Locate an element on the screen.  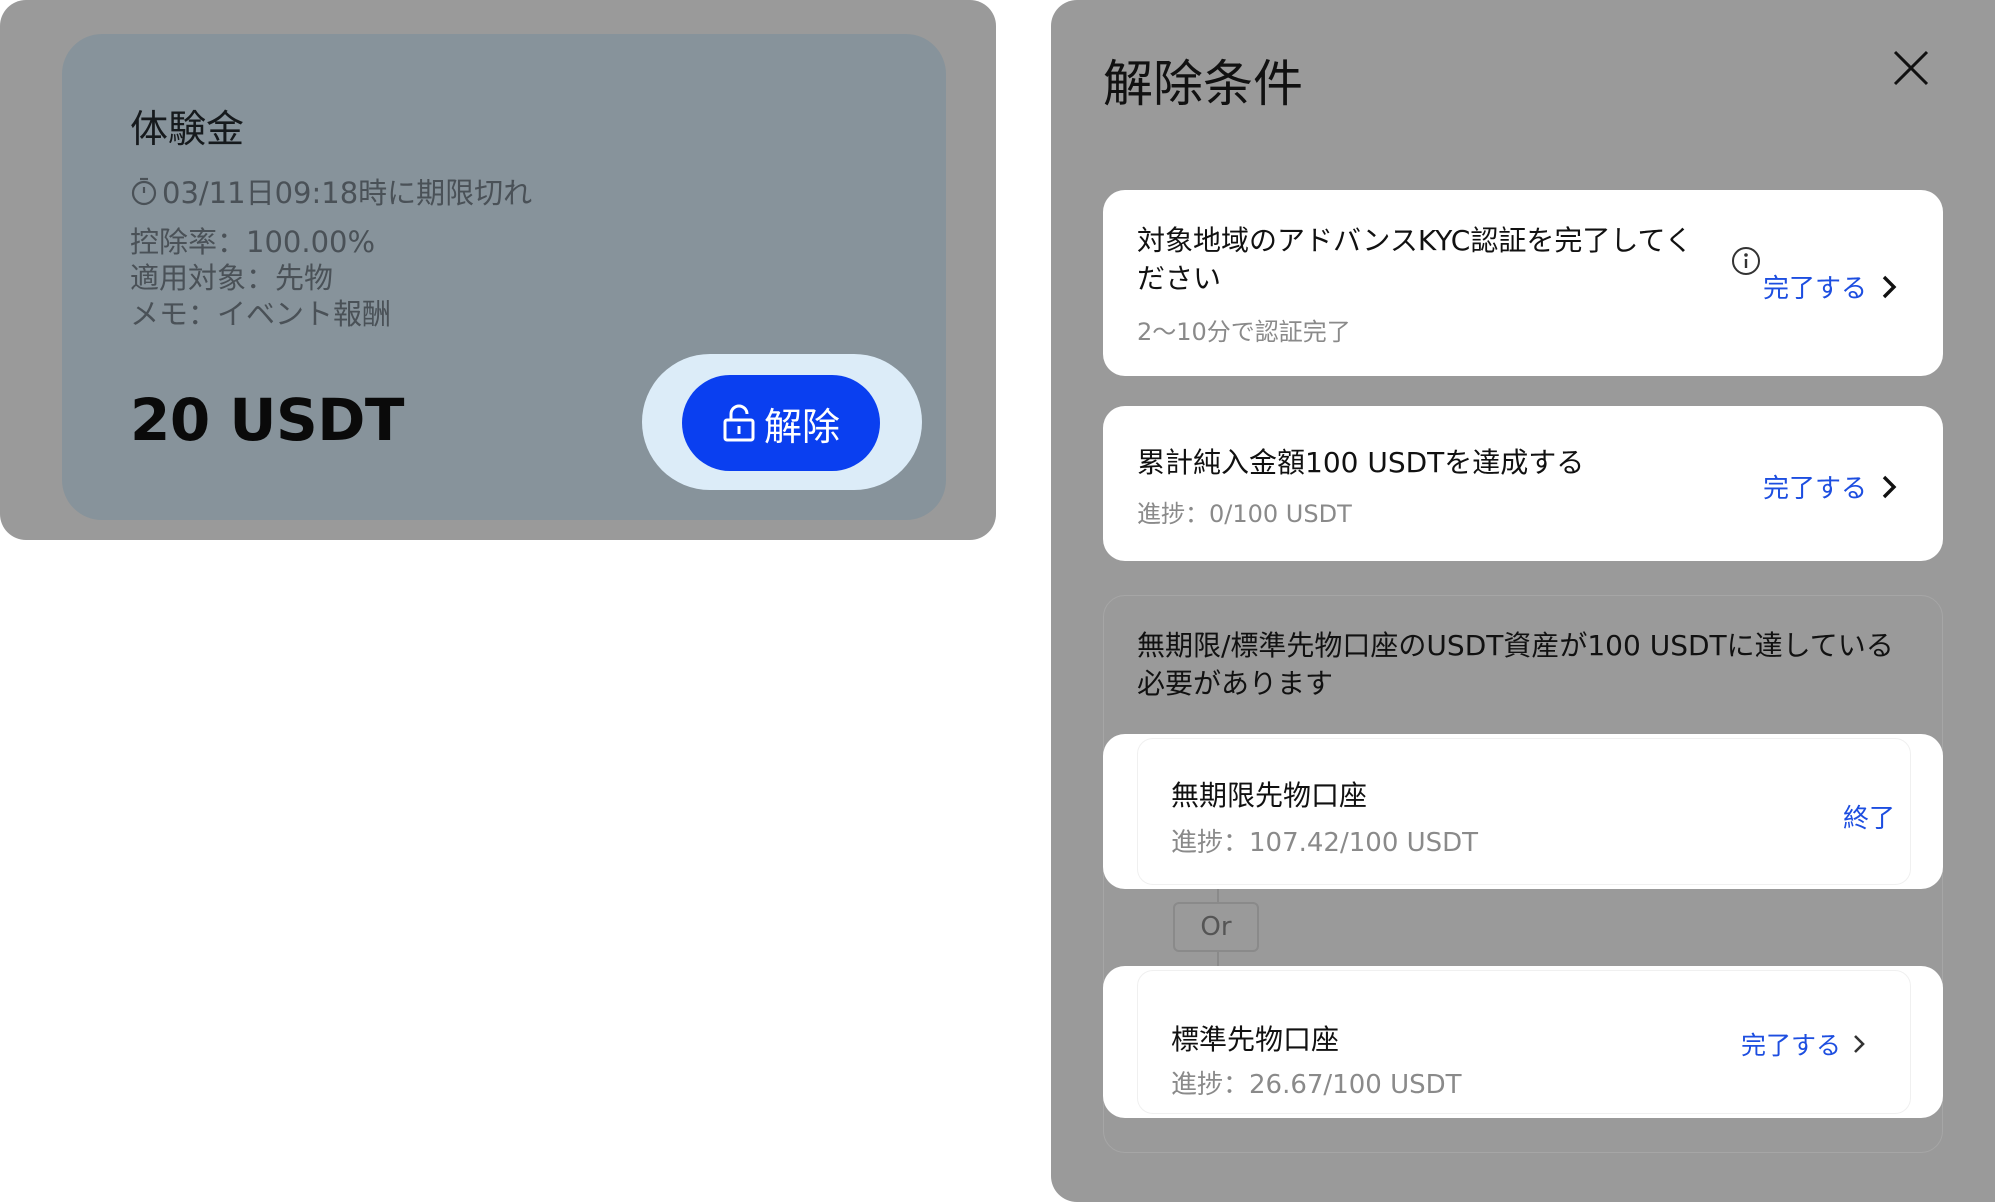
panel-title: 解除条件 is located at coordinates (1203, 84).